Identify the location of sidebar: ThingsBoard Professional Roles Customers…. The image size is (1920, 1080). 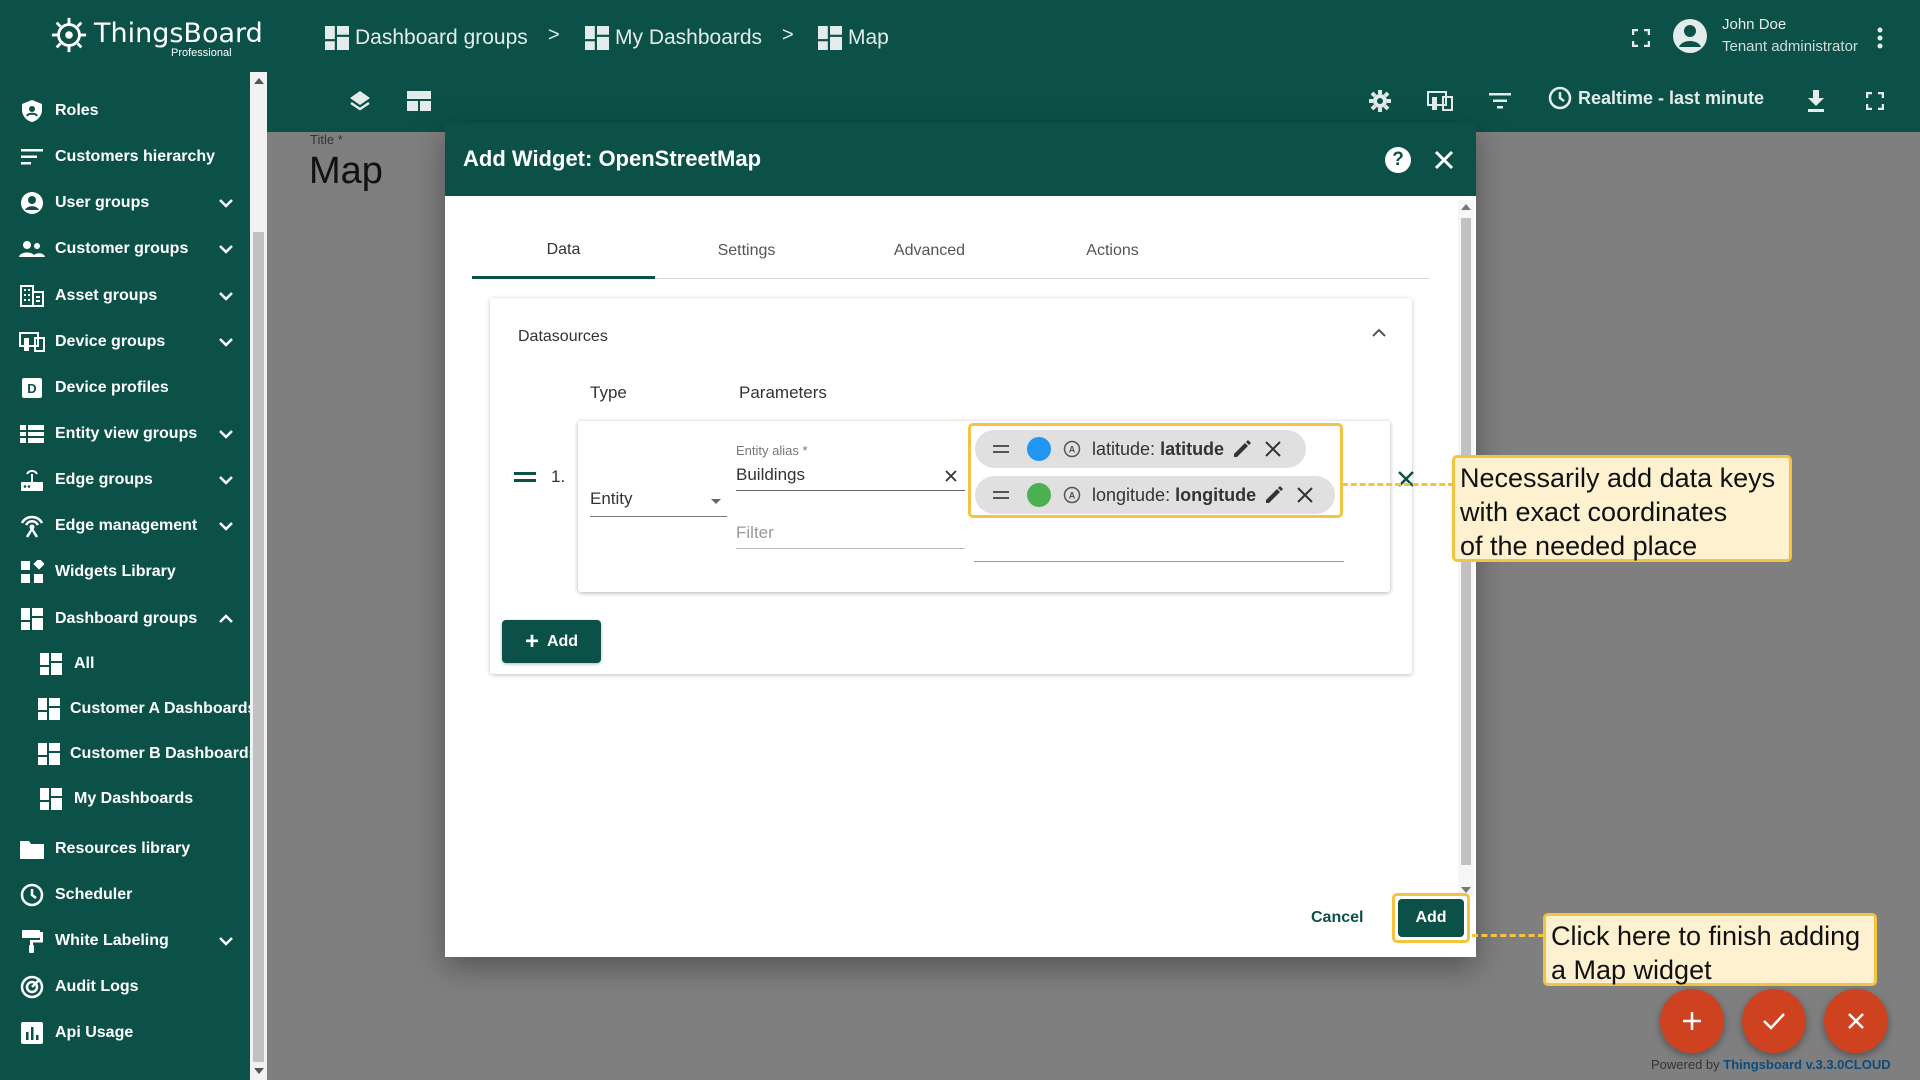
(133, 540).